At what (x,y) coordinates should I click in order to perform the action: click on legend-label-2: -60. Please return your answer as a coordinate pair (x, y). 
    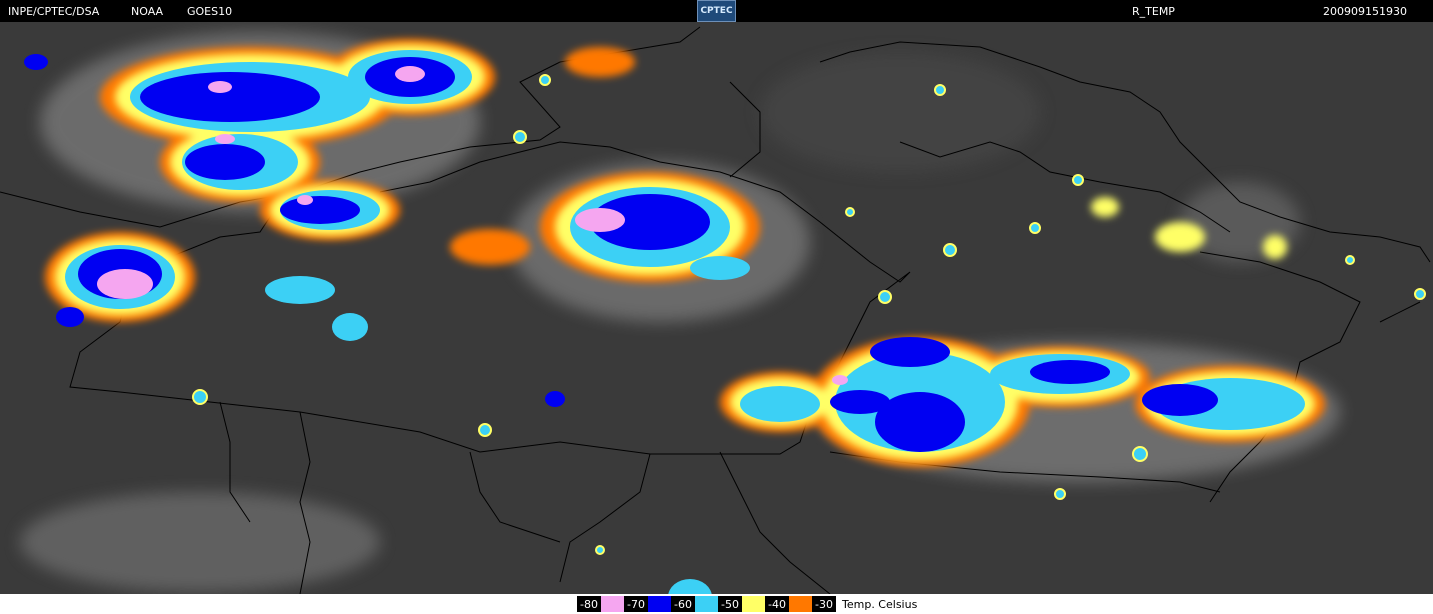
    Looking at the image, I should click on (683, 604).